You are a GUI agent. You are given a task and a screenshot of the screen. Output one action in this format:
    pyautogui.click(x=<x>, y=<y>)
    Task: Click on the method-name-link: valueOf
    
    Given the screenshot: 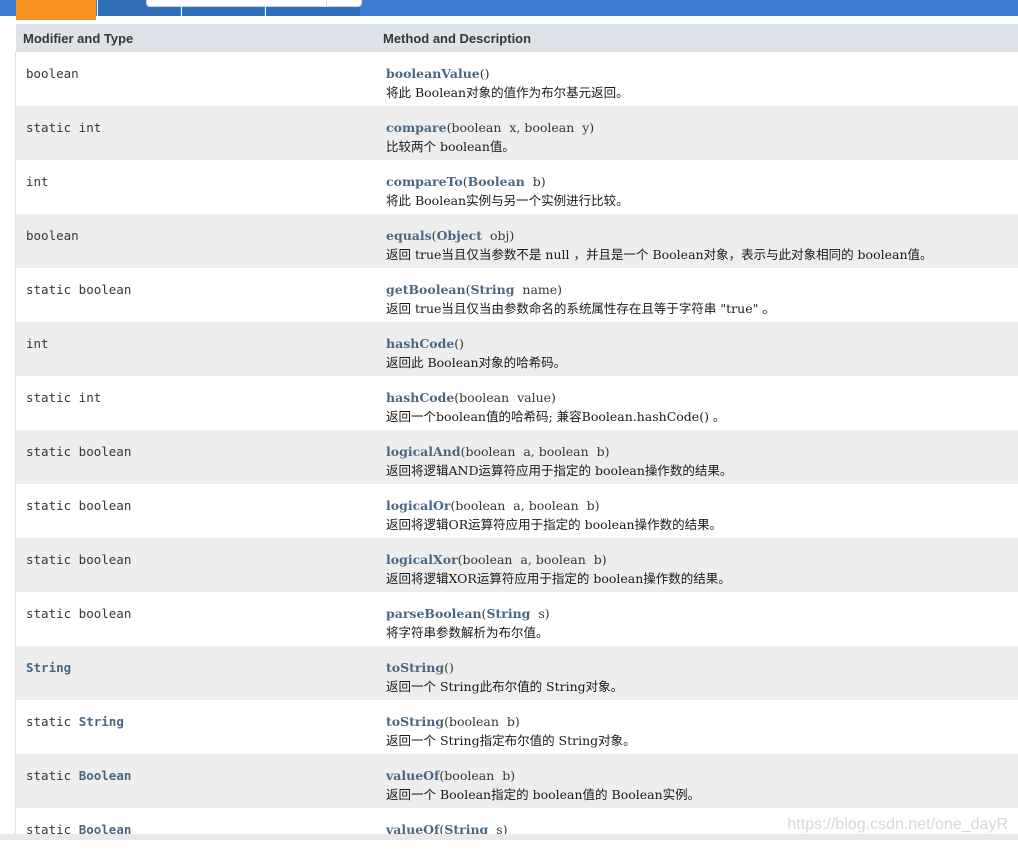 What is the action you would take?
    pyautogui.click(x=412, y=775)
    